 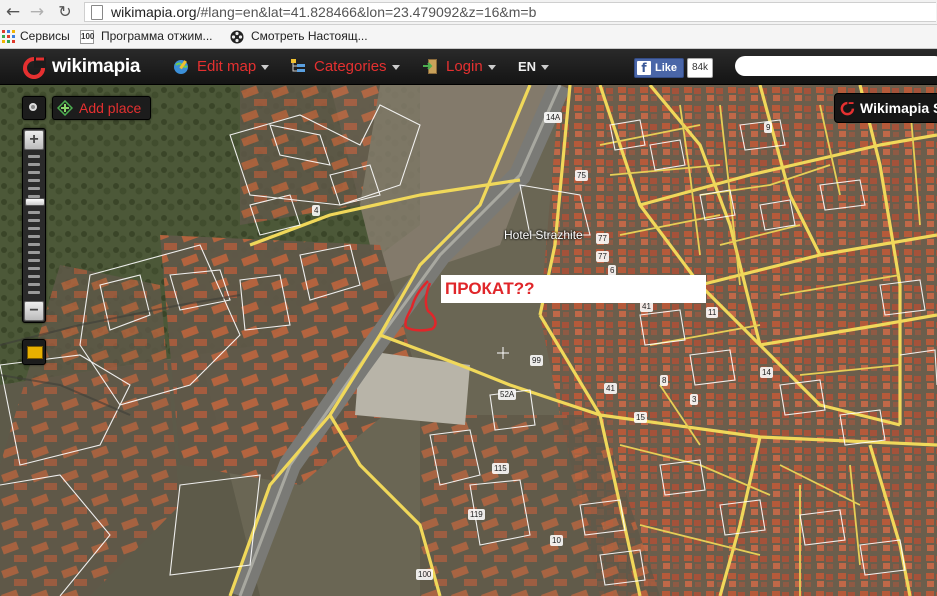 What do you see at coordinates (97, 12) in the screenshot?
I see `page-icon` at bounding box center [97, 12].